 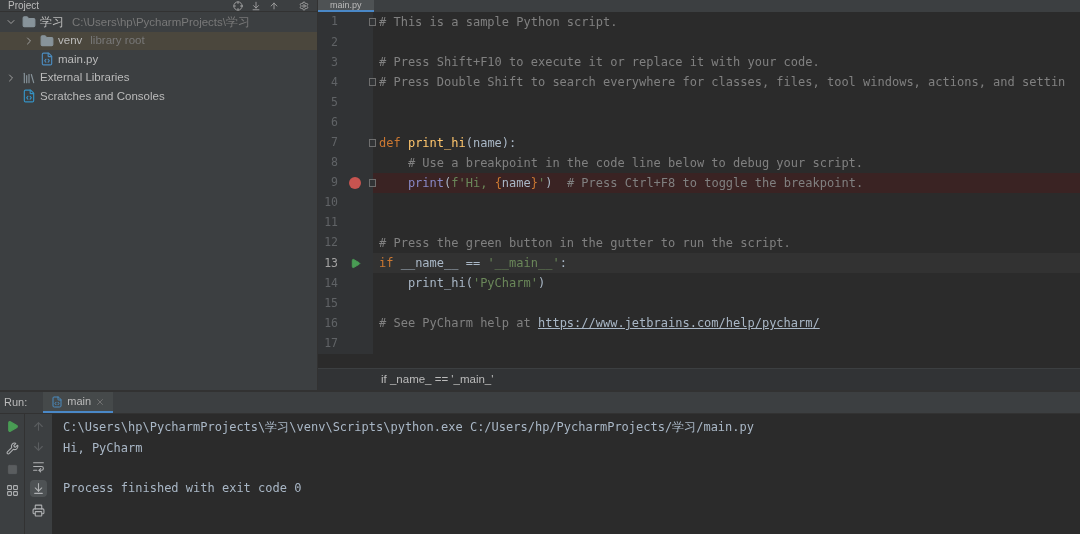 What do you see at coordinates (409, 428) in the screenshot?
I see `console-output-line: C:\Users\hp\PycharmProjects\学习\venv\Scripts\python.exe C:/Users/hp/PycharmProjects/学习/main.py` at bounding box center [409, 428].